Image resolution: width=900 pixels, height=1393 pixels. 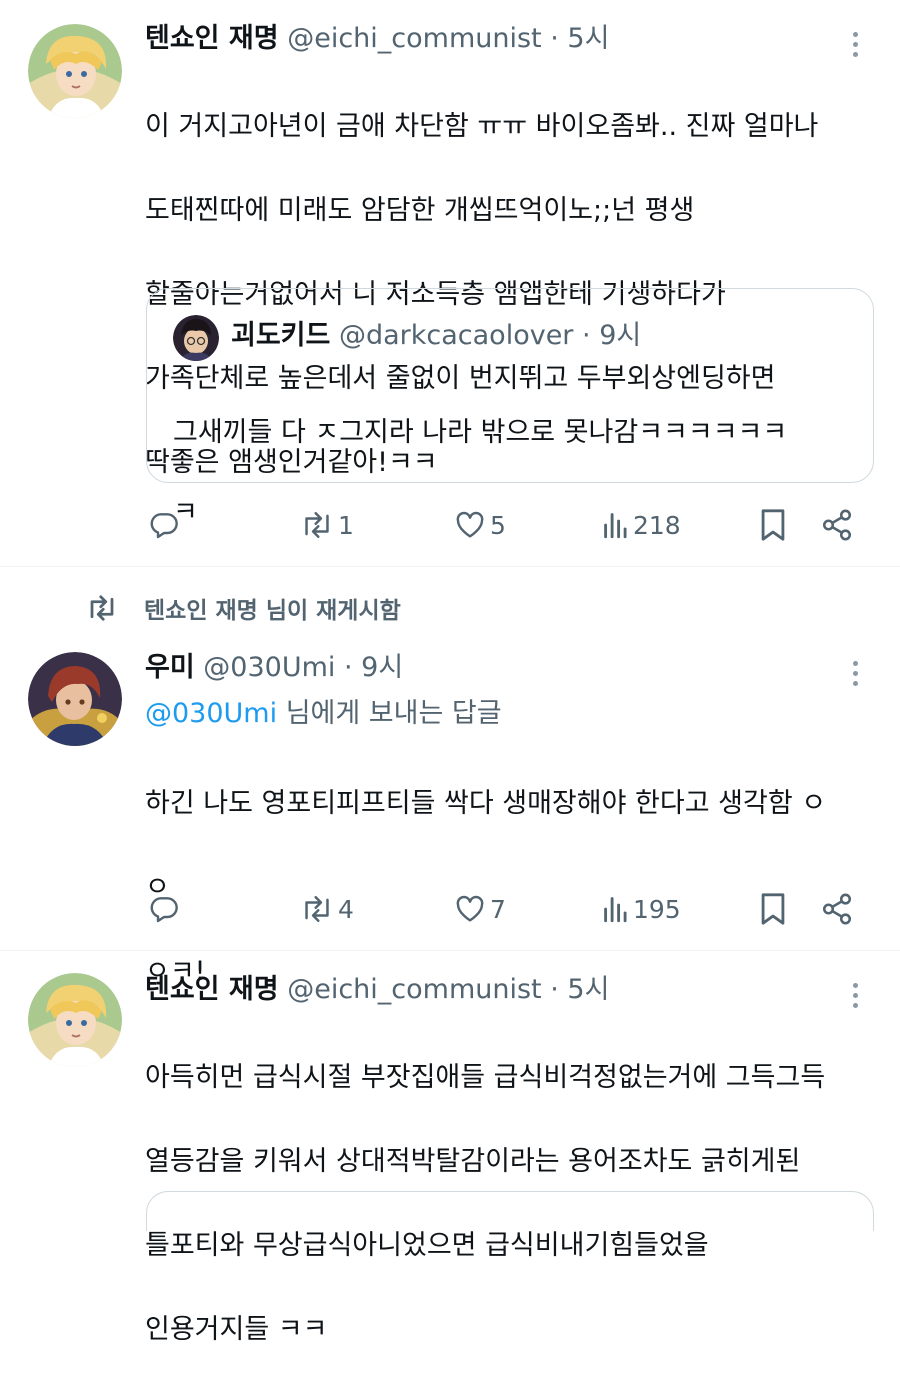 What do you see at coordinates (281, 335) in the screenshot?
I see `quoted-author-name: 괴도키드` at bounding box center [281, 335].